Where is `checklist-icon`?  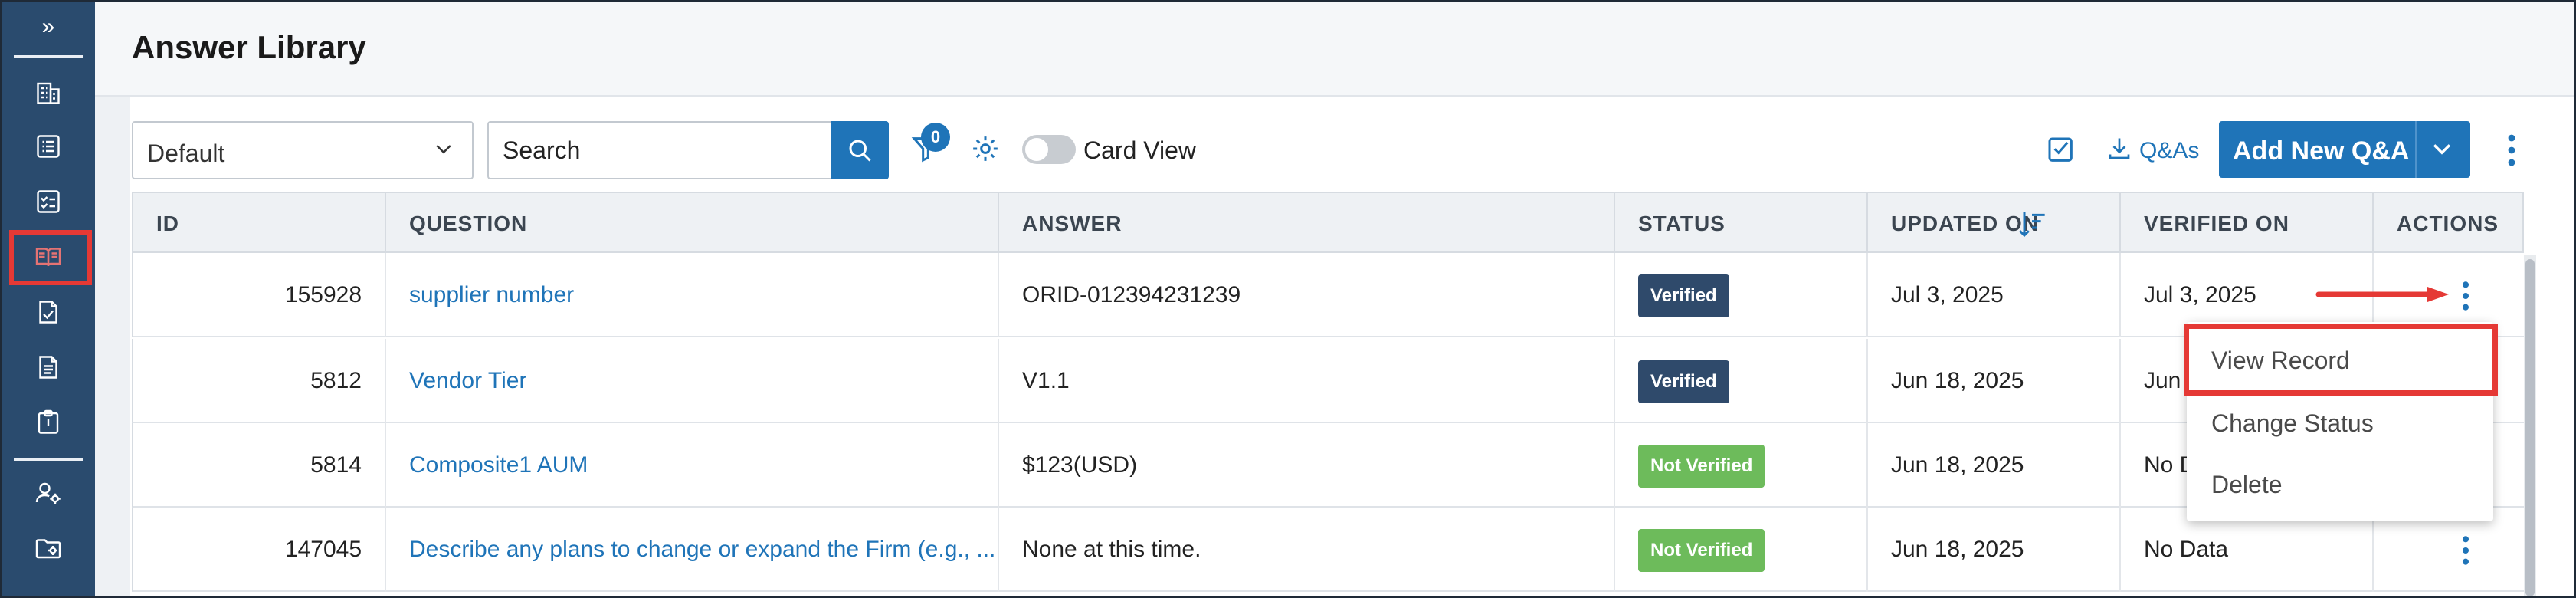
checklist-icon is located at coordinates (48, 202).